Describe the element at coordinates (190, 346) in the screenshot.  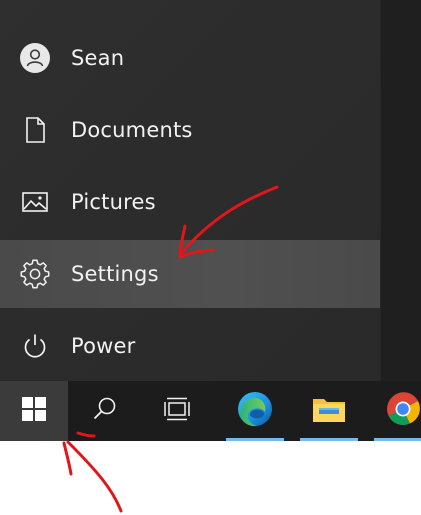
I see `start-menu-power: Power` at that location.